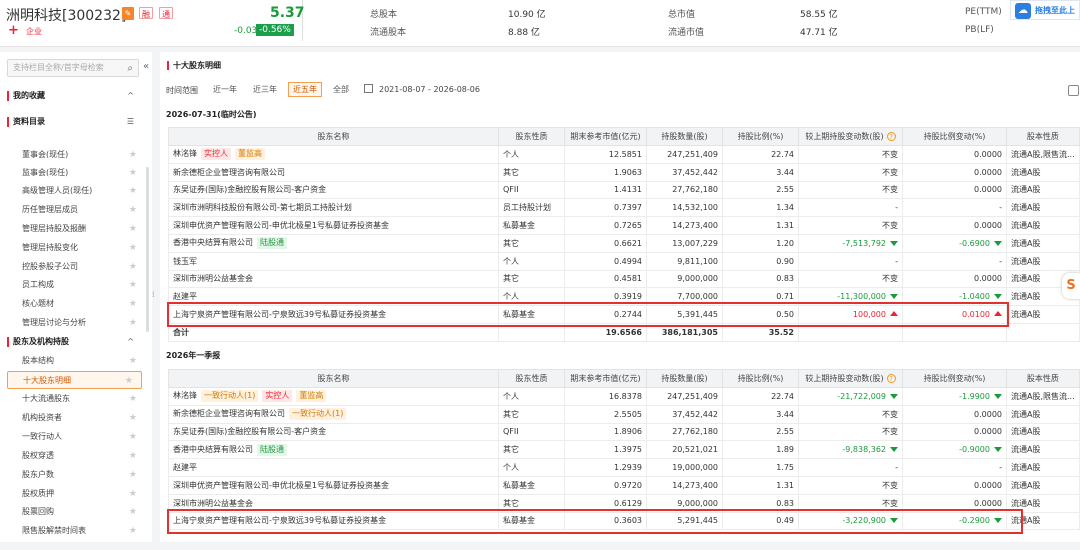  I want to click on sidebar-item: 管理层持股及报酬 ★, so click(76, 229).